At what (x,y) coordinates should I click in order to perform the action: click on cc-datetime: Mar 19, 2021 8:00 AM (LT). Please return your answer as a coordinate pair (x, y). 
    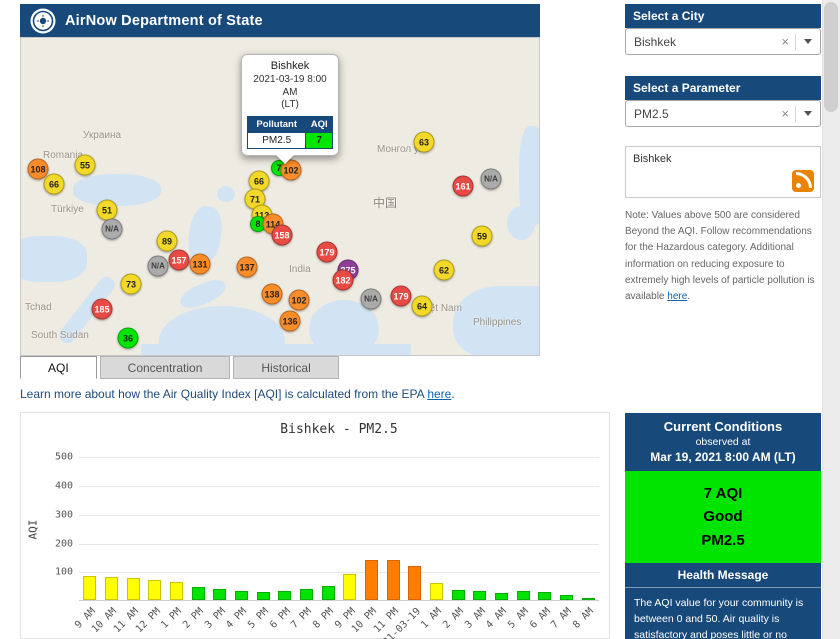
    Looking at the image, I should click on (723, 457).